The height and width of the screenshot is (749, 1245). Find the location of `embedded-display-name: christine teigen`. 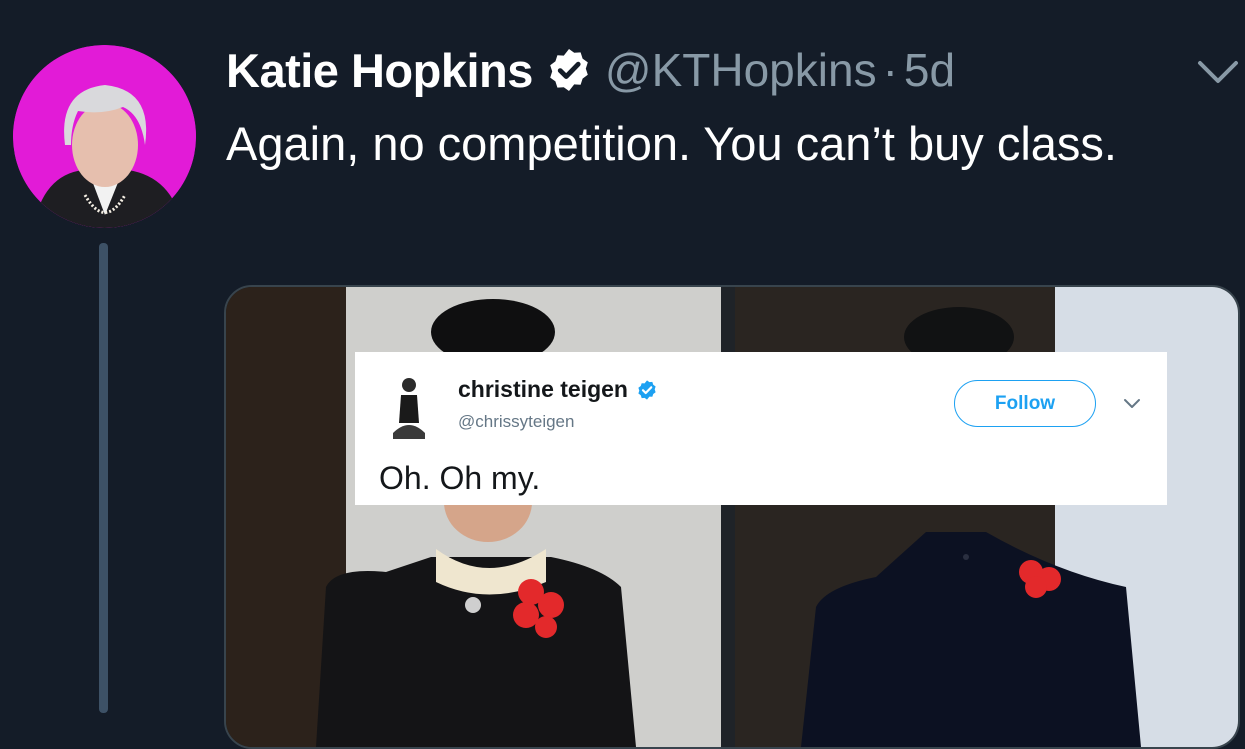

embedded-display-name: christine teigen is located at coordinates (543, 389).